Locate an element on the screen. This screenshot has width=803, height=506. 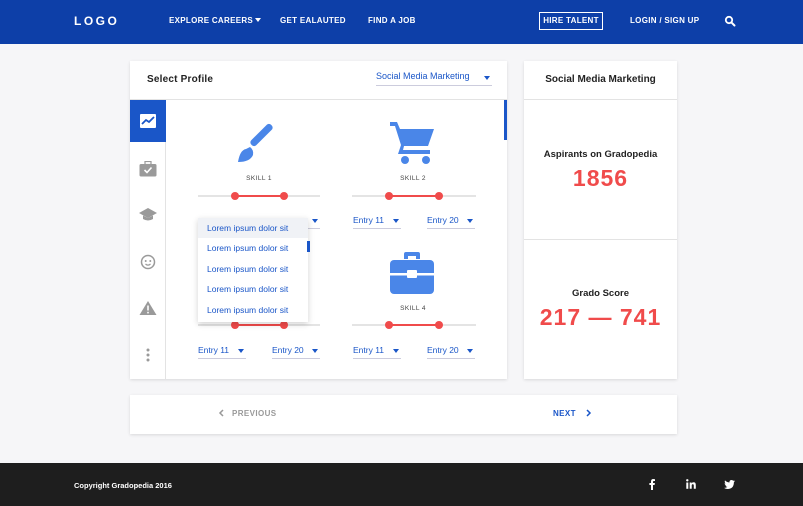
previous-button: PREVIOUS is located at coordinates (247, 413).